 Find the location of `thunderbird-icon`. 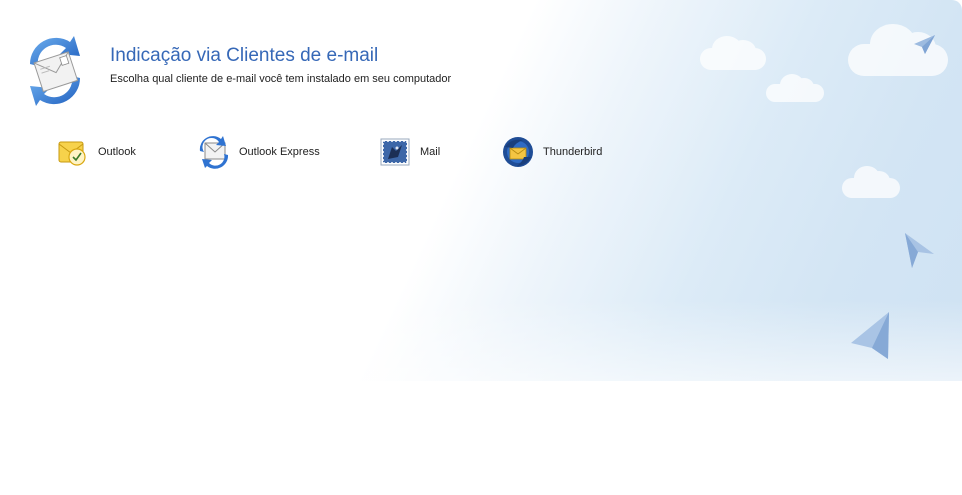

thunderbird-icon is located at coordinates (518, 152).